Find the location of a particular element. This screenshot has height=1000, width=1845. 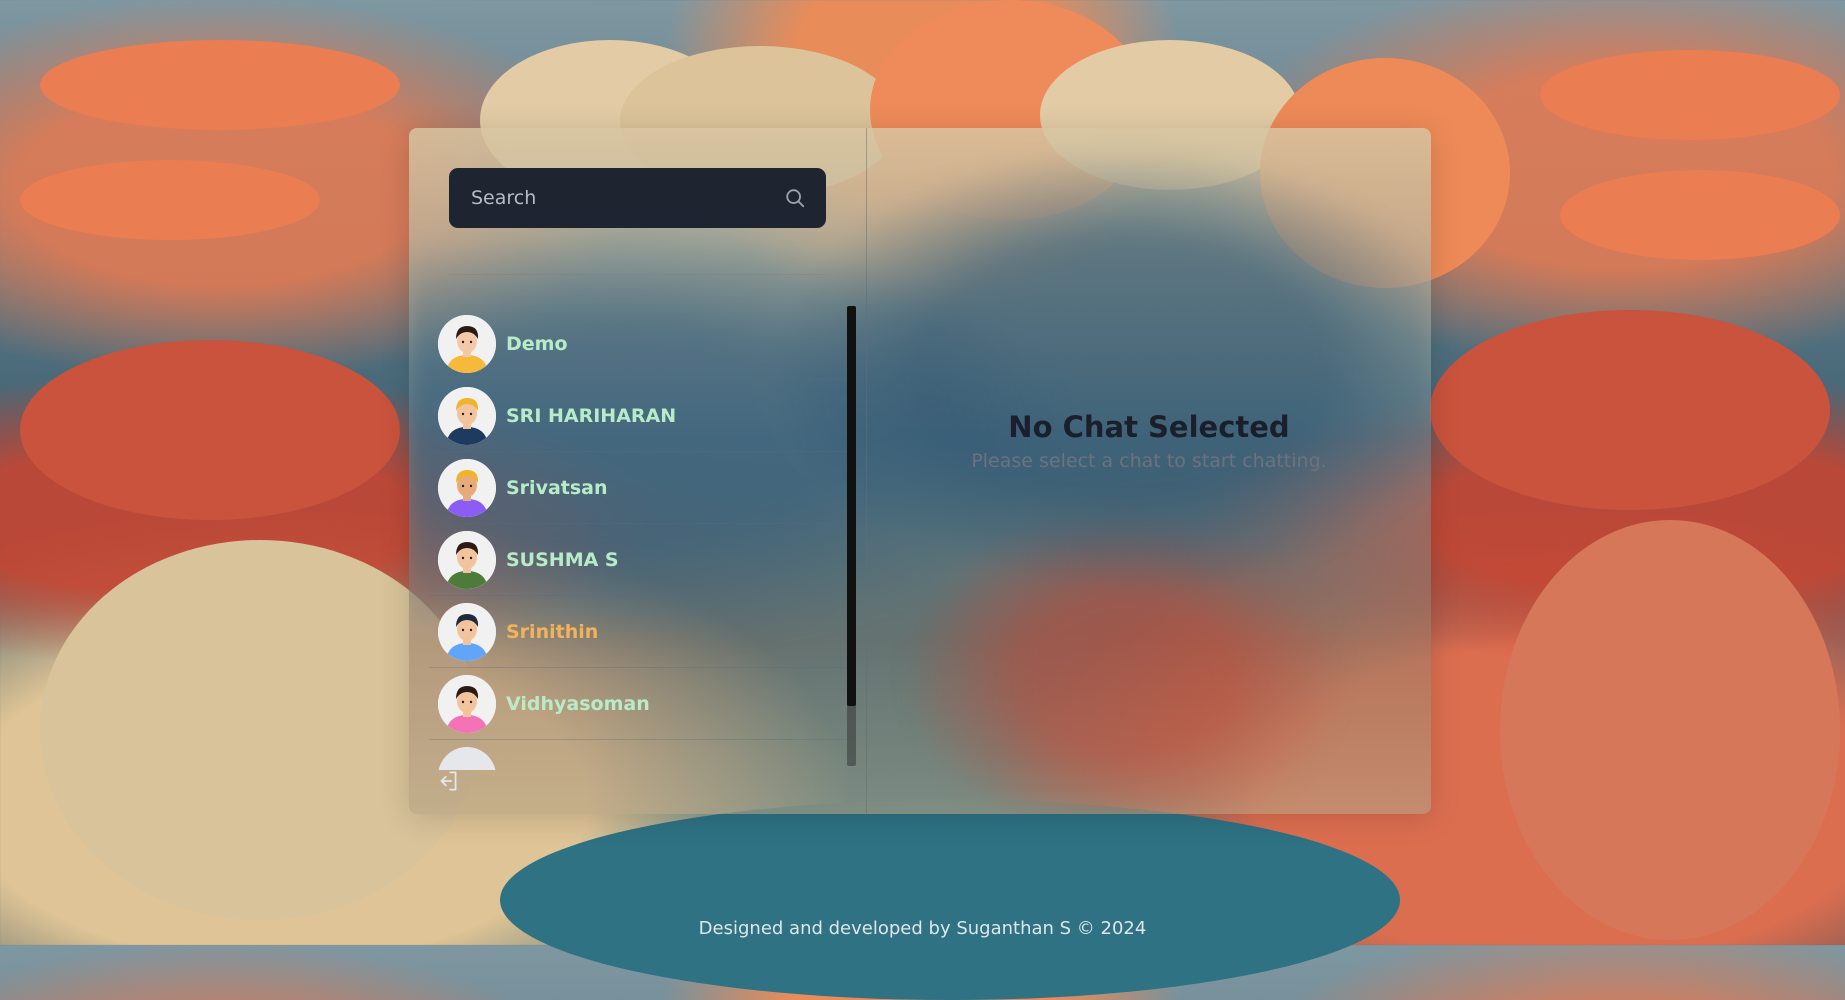

contact-item: SRI HARIHARAN is located at coordinates (638, 416).